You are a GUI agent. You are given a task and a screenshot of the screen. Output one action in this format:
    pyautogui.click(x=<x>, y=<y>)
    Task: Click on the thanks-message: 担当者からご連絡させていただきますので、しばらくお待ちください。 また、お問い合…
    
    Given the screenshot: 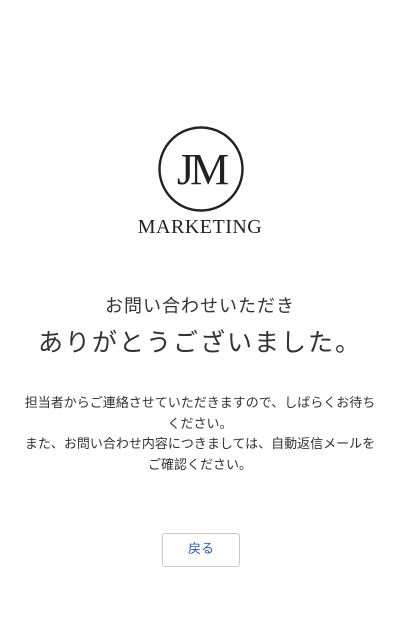 What is the action you would take?
    pyautogui.click(x=200, y=435)
    